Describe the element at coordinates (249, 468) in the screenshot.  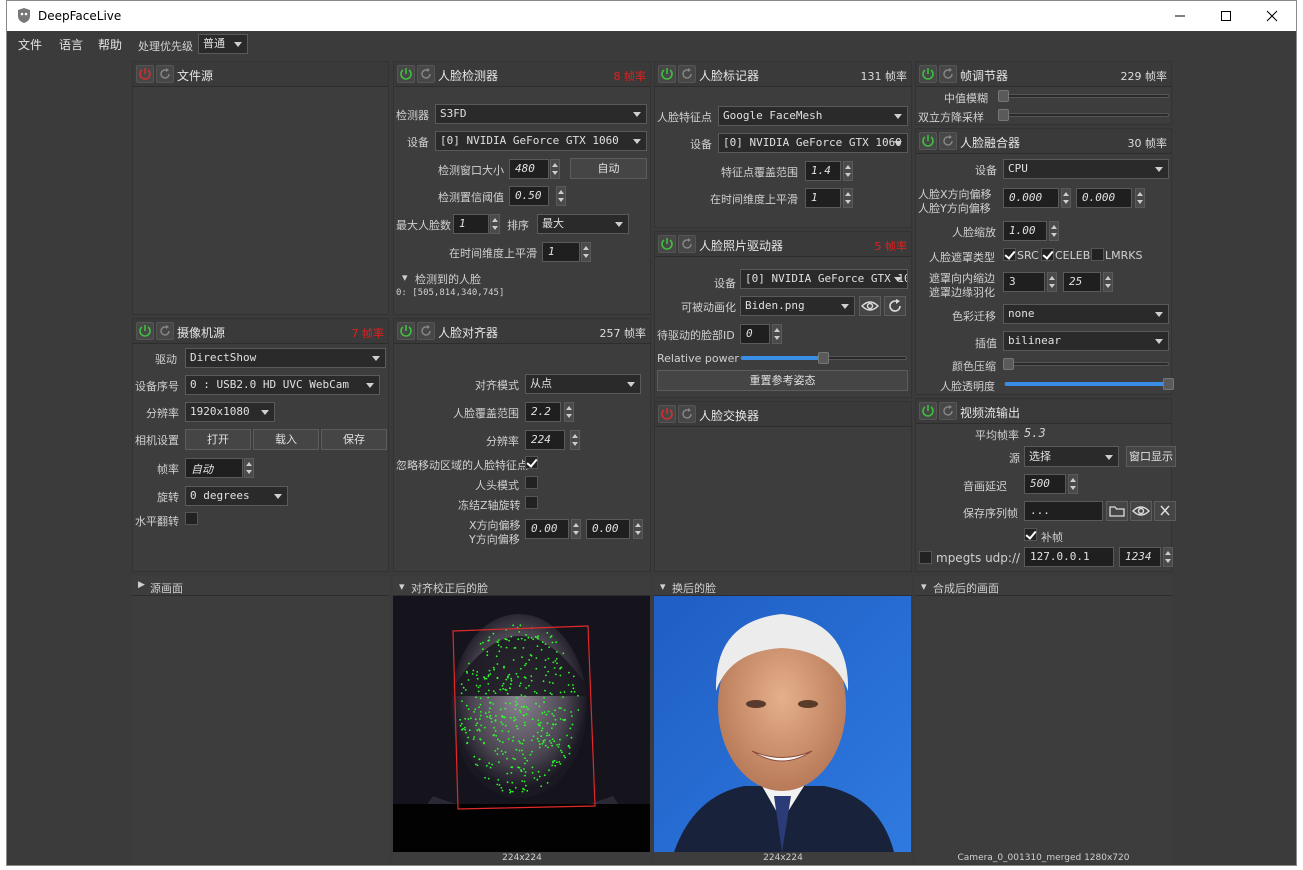
I see `fps-stepper` at that location.